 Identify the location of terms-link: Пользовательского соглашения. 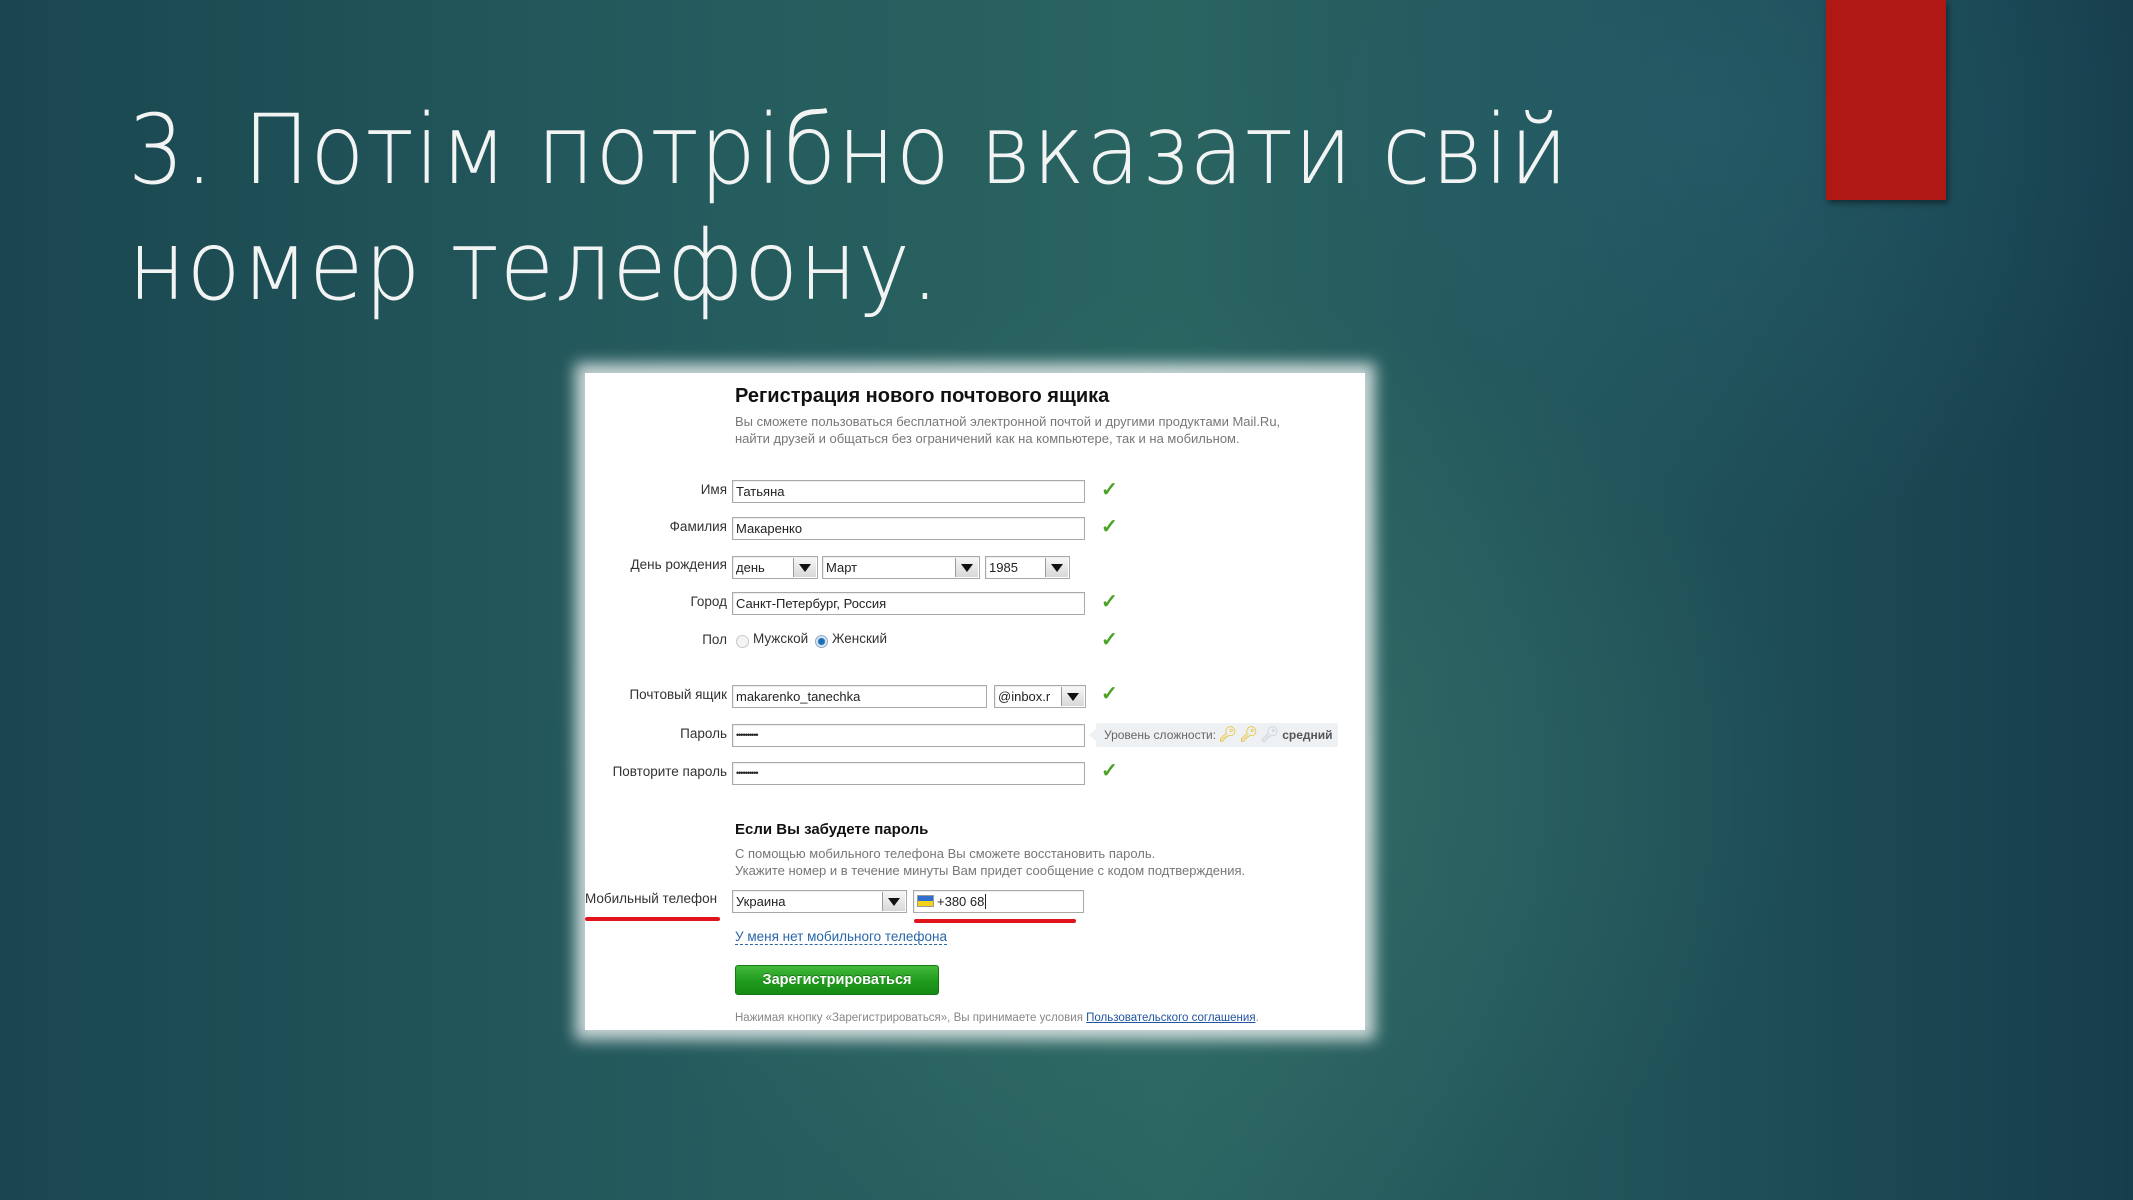
(1170, 1018).